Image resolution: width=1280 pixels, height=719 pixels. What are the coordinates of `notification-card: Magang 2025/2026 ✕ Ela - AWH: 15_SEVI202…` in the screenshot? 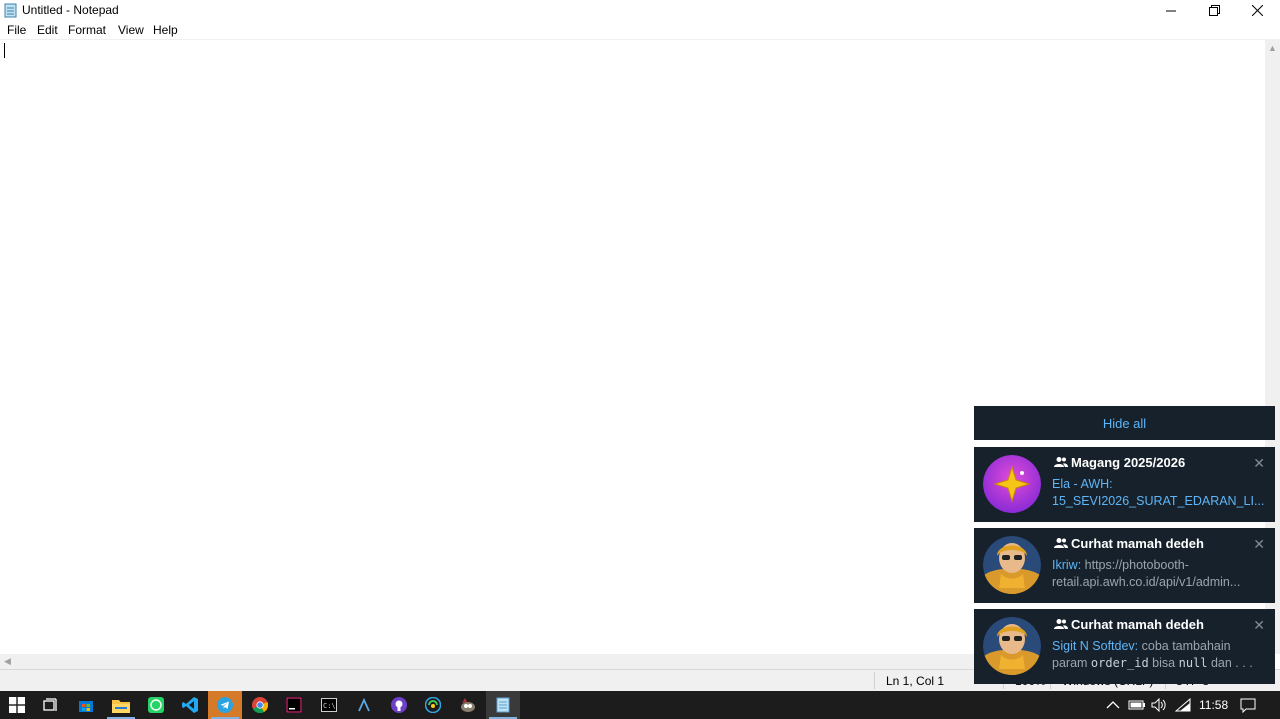 It's located at (1124, 484).